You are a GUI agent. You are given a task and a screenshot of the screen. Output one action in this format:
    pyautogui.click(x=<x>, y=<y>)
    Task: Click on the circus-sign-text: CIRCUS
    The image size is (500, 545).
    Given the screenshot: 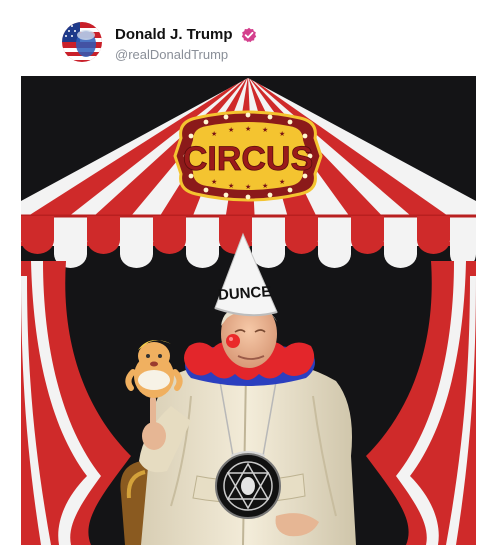 What is the action you would take?
    pyautogui.click(x=248, y=159)
    